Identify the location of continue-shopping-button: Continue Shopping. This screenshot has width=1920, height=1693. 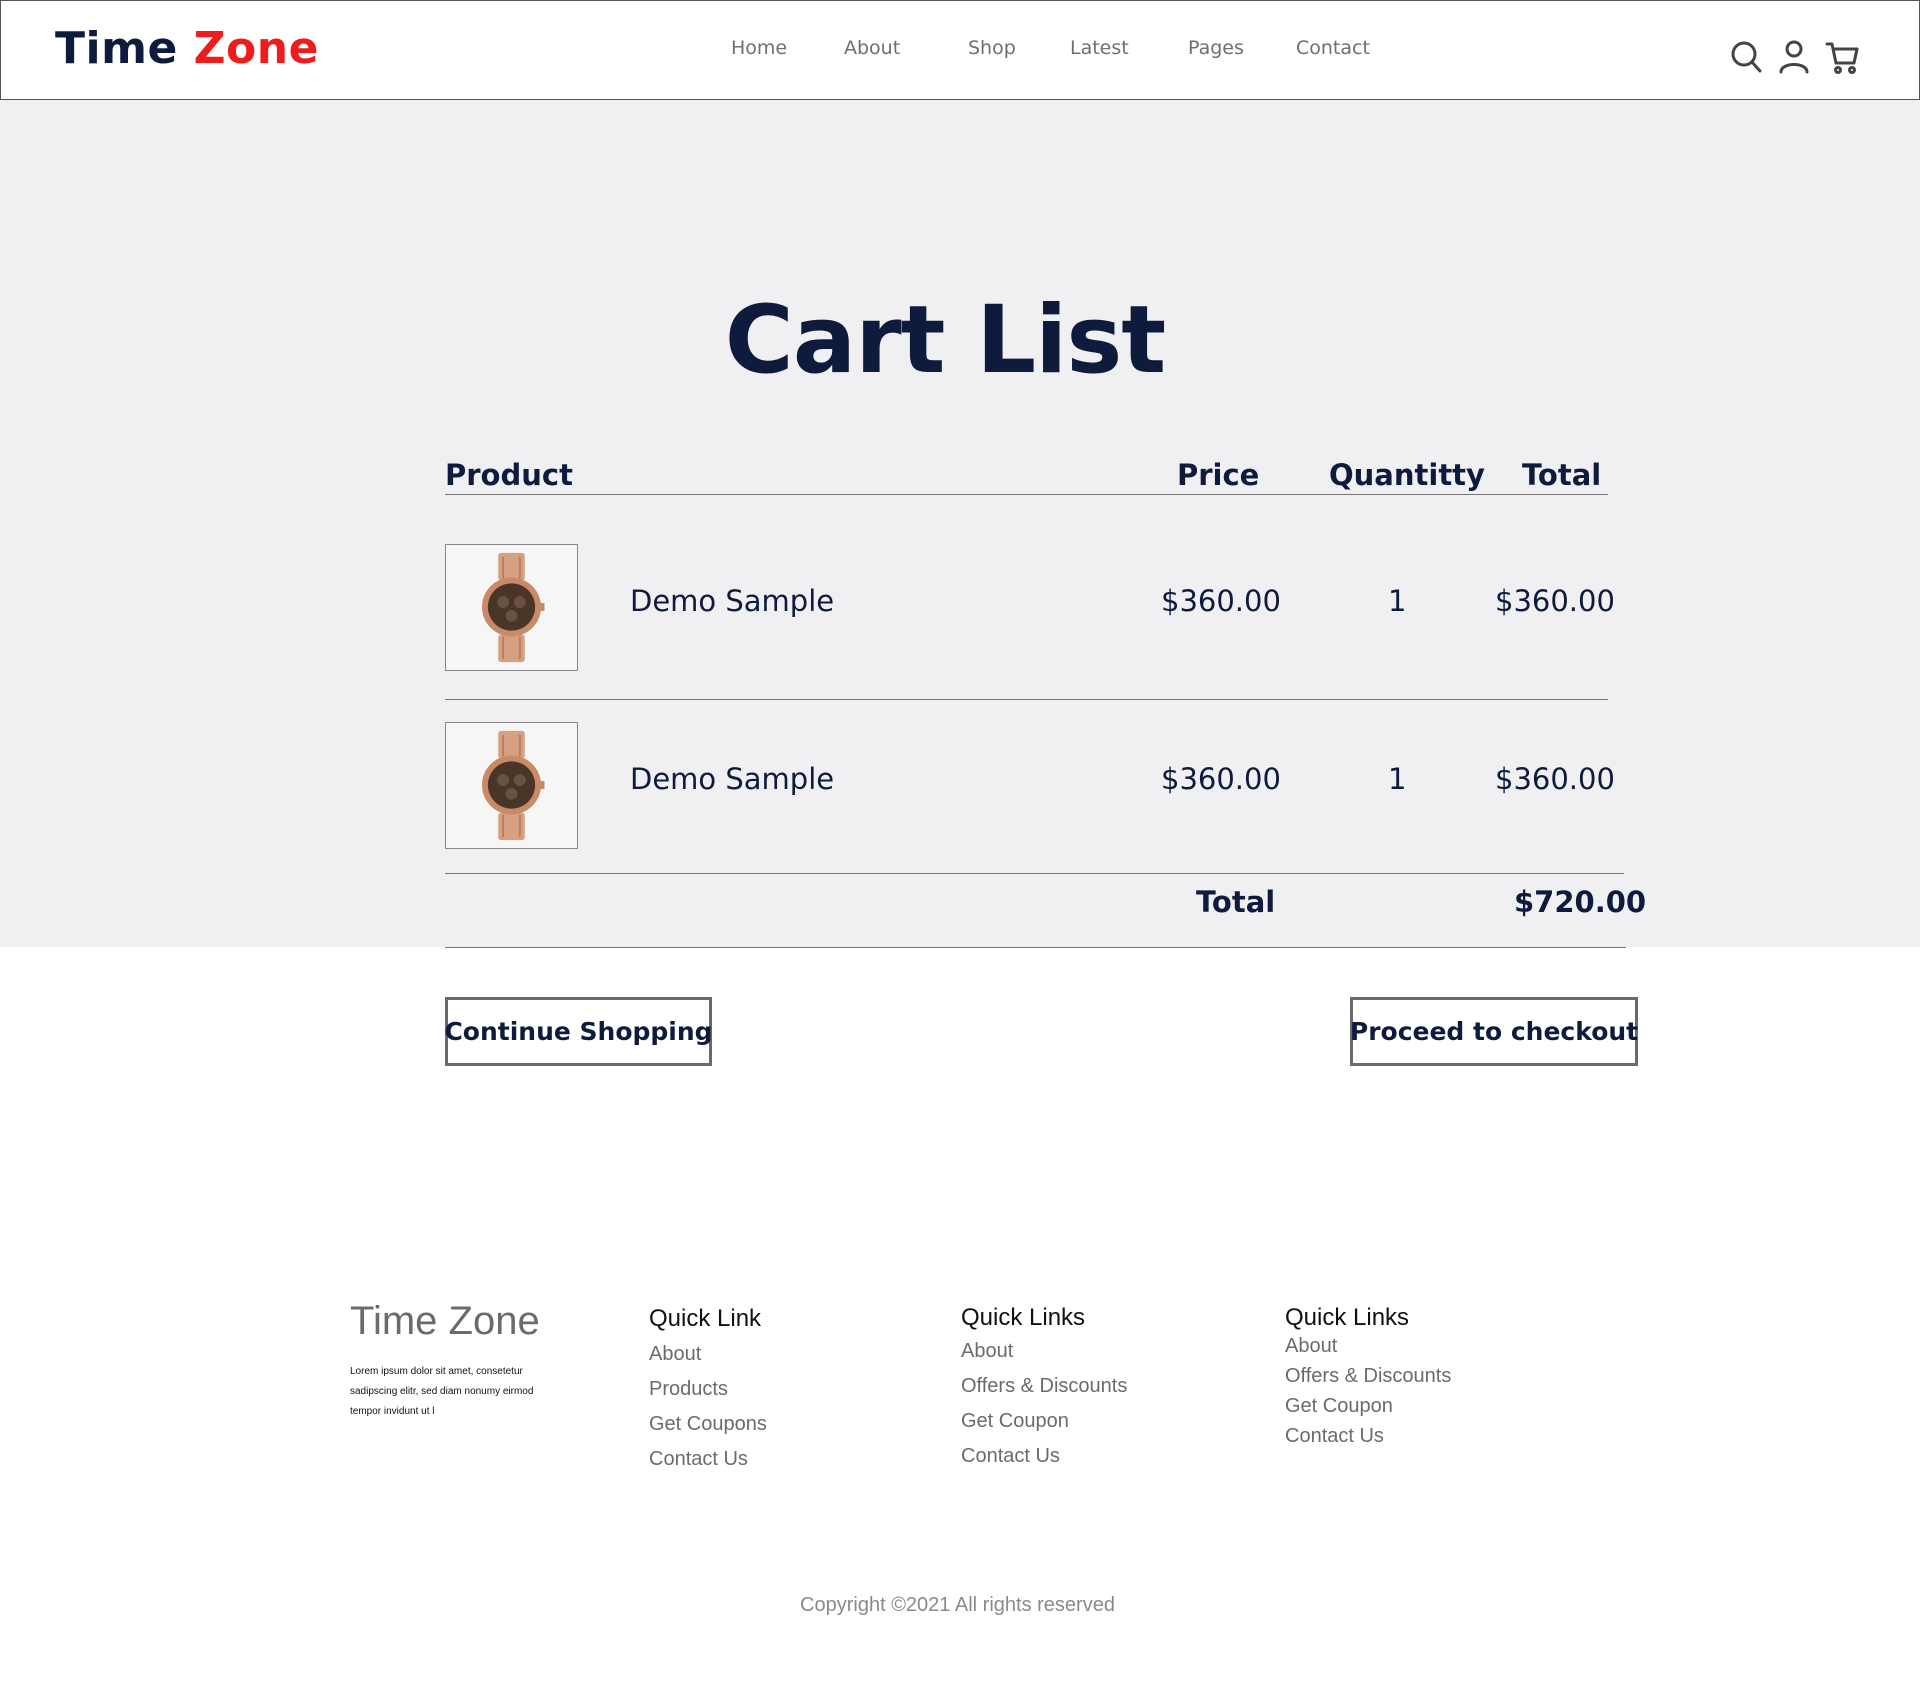
(578, 1031).